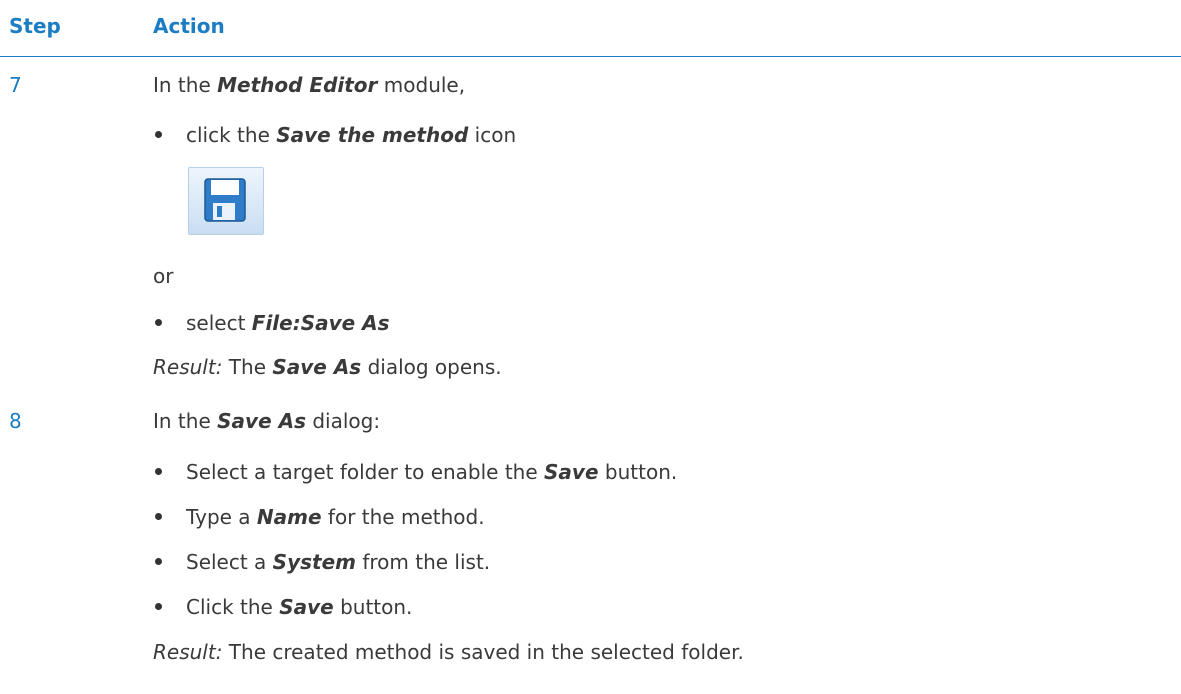  Describe the element at coordinates (189, 26) in the screenshot. I see `action-column-header: Action` at that location.